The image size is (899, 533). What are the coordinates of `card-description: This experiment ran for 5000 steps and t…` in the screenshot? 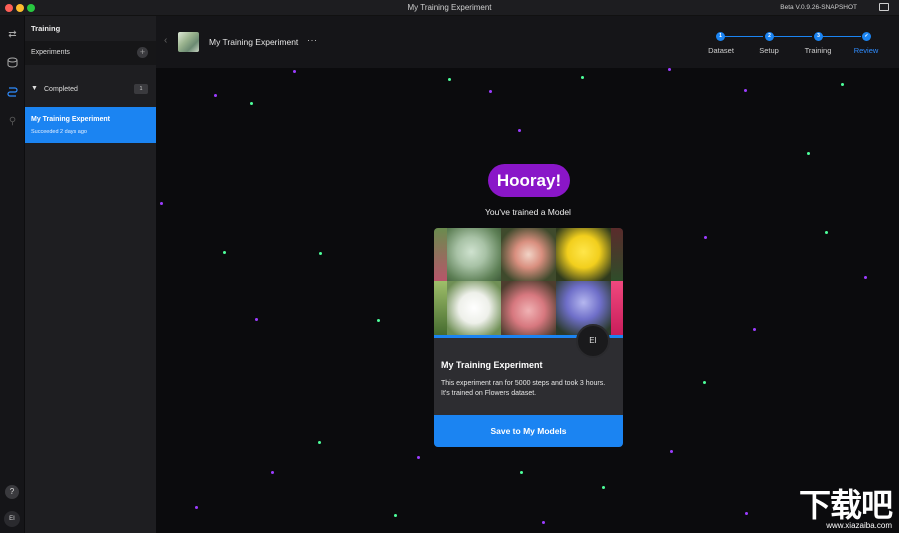 It's located at (523, 388).